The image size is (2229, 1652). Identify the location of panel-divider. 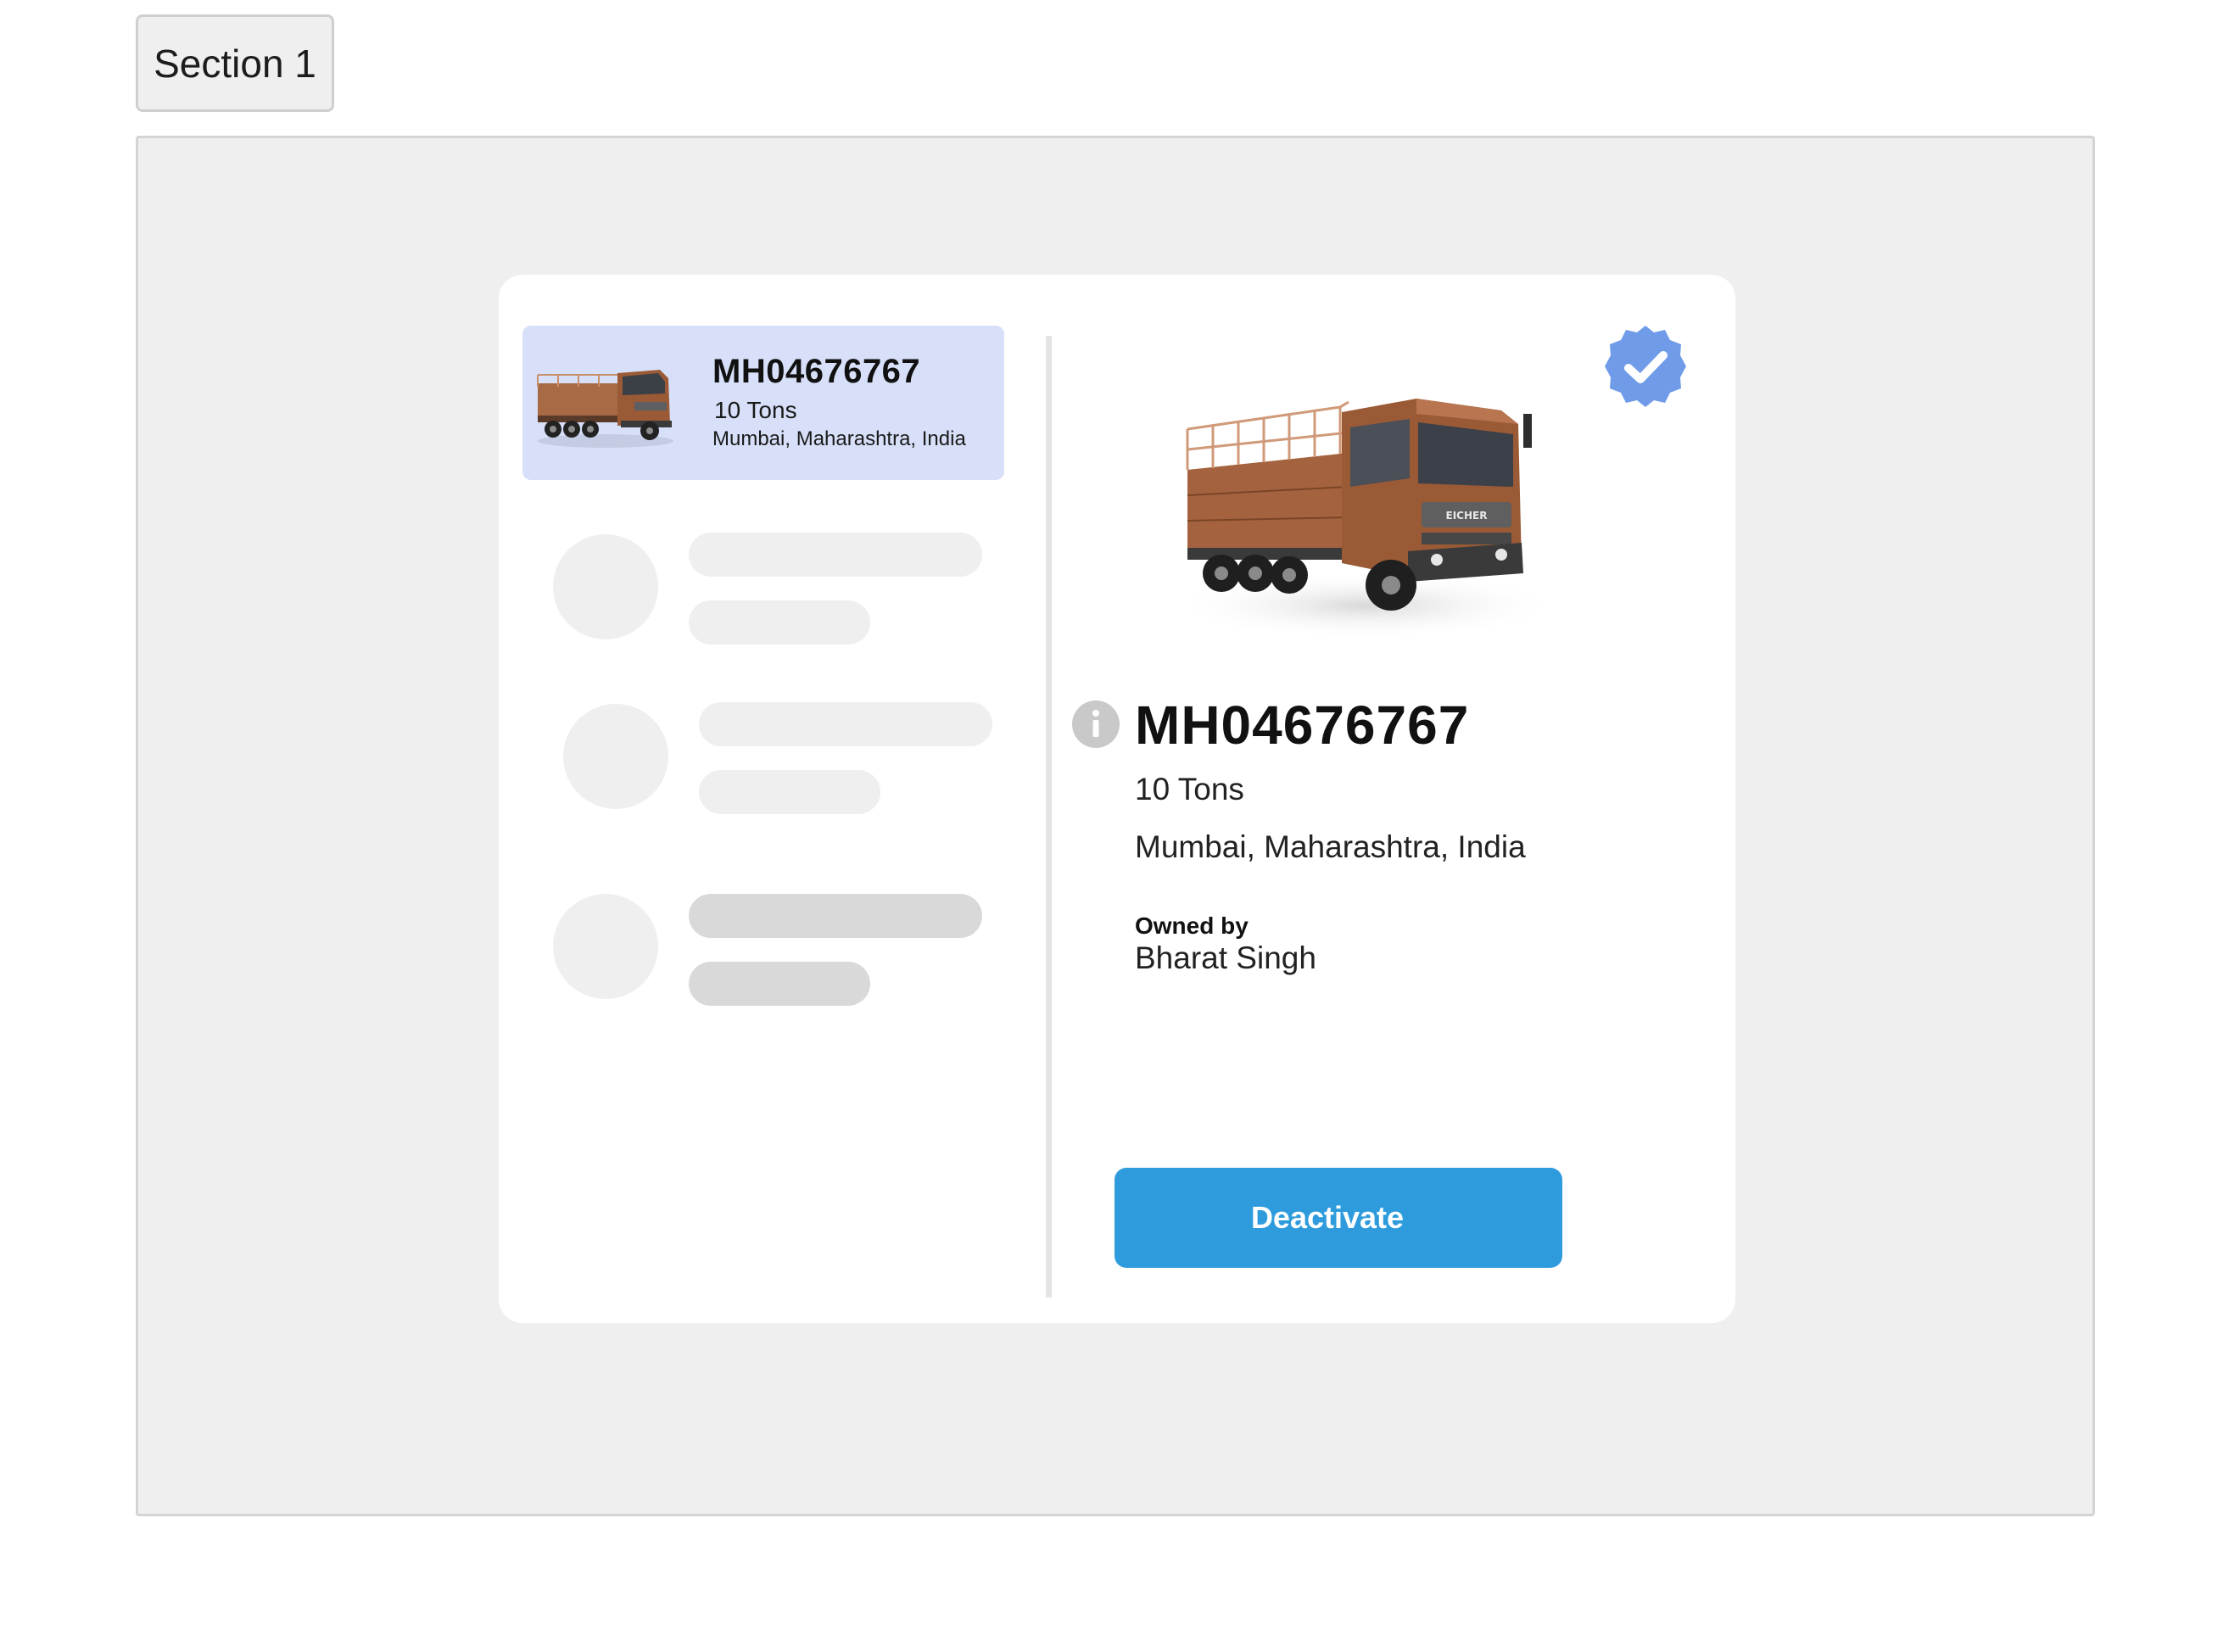
(1049, 817).